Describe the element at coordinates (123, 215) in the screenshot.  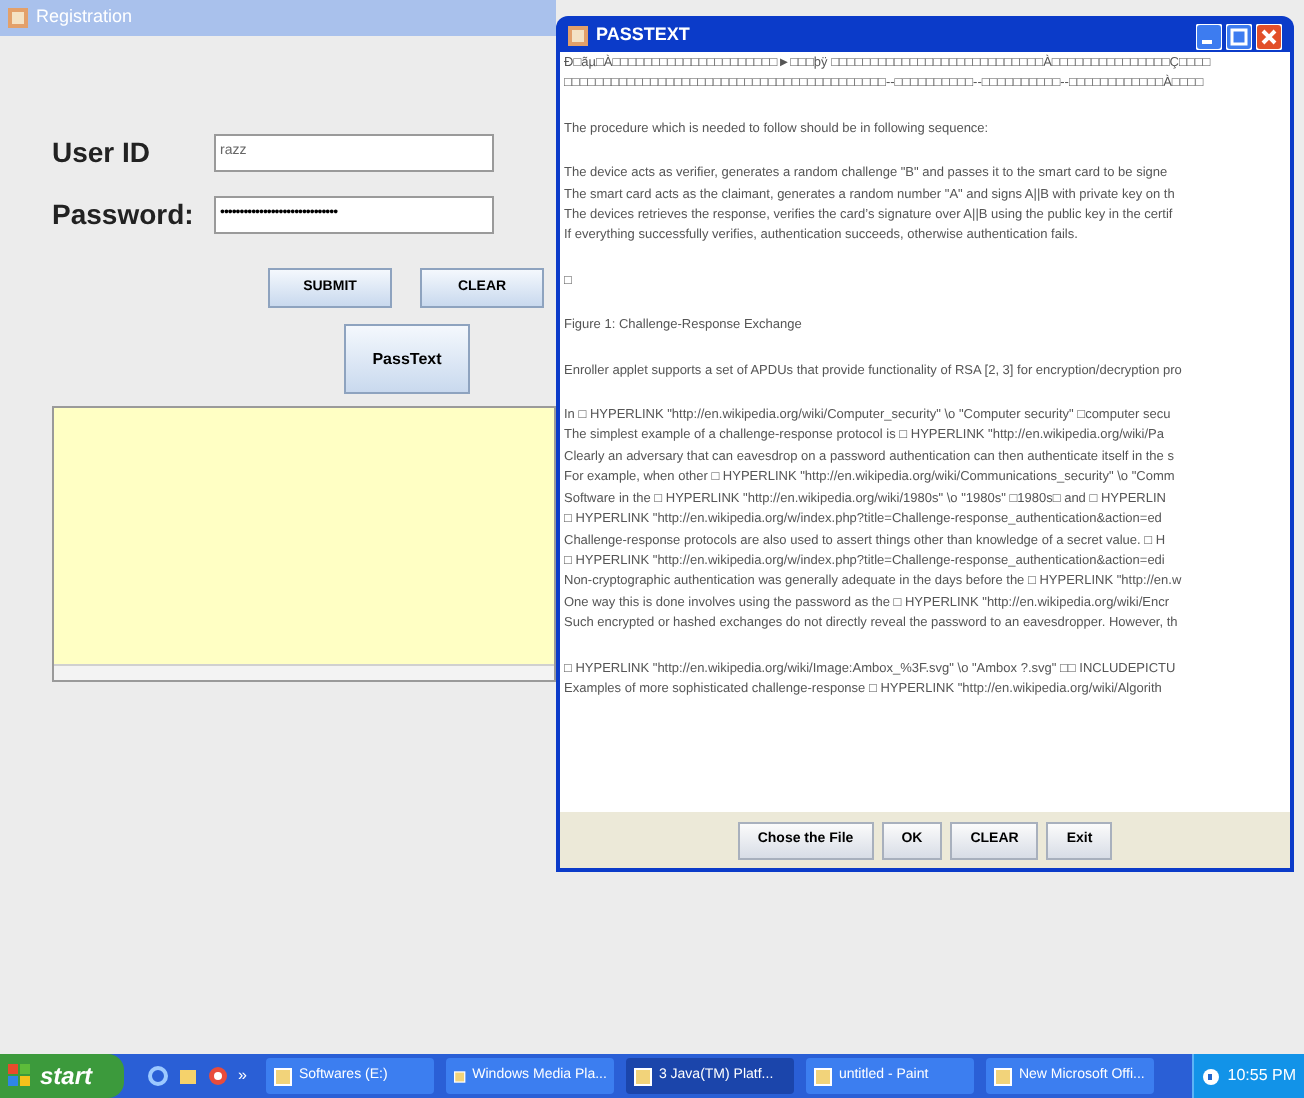
I see `field-label: Password:` at that location.